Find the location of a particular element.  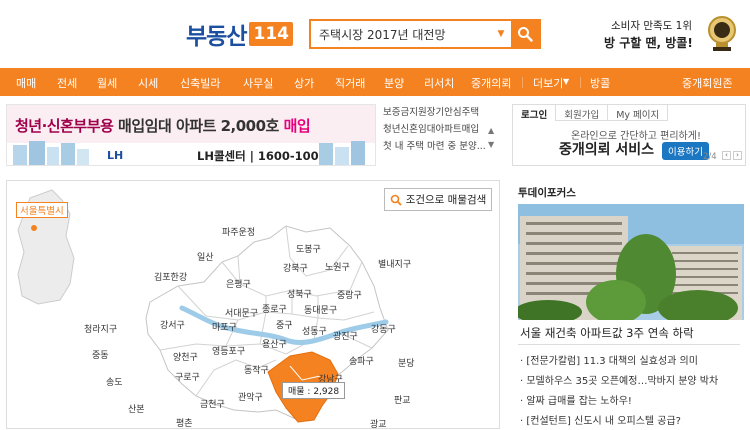

district-label: 금천구 is located at coordinates (212, 403).